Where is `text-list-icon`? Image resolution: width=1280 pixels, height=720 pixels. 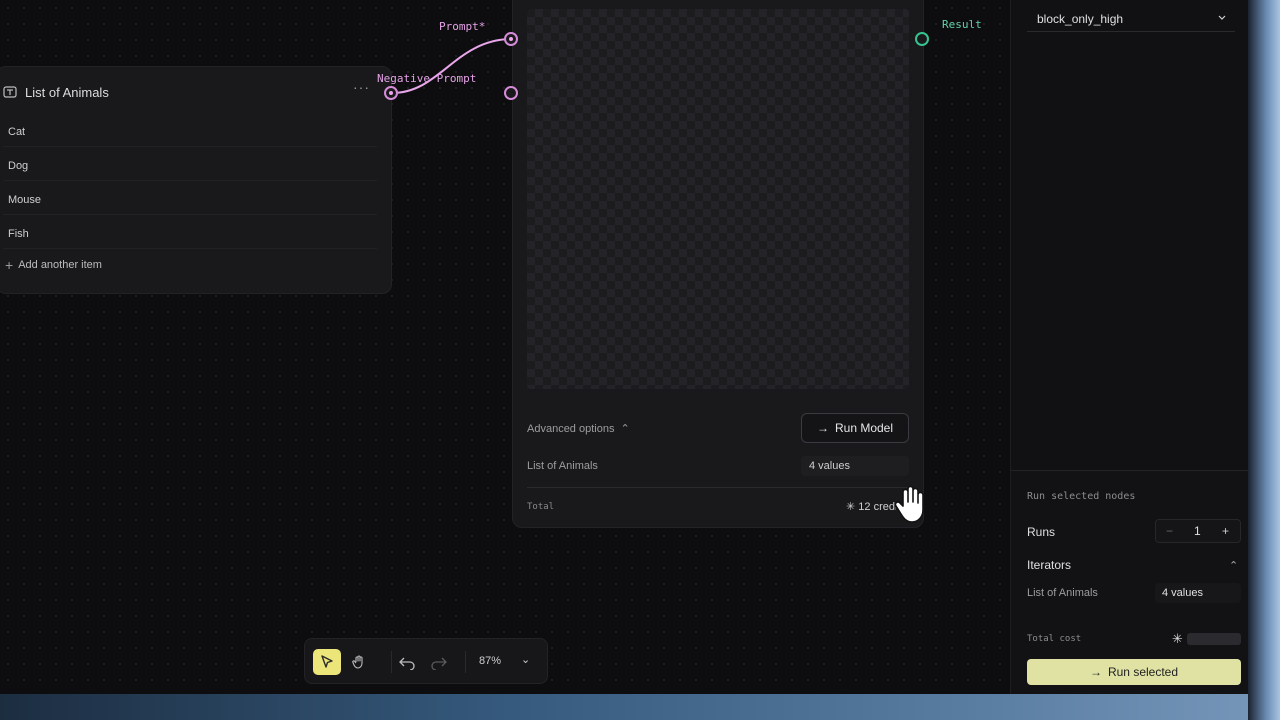
text-list-icon is located at coordinates (10, 92).